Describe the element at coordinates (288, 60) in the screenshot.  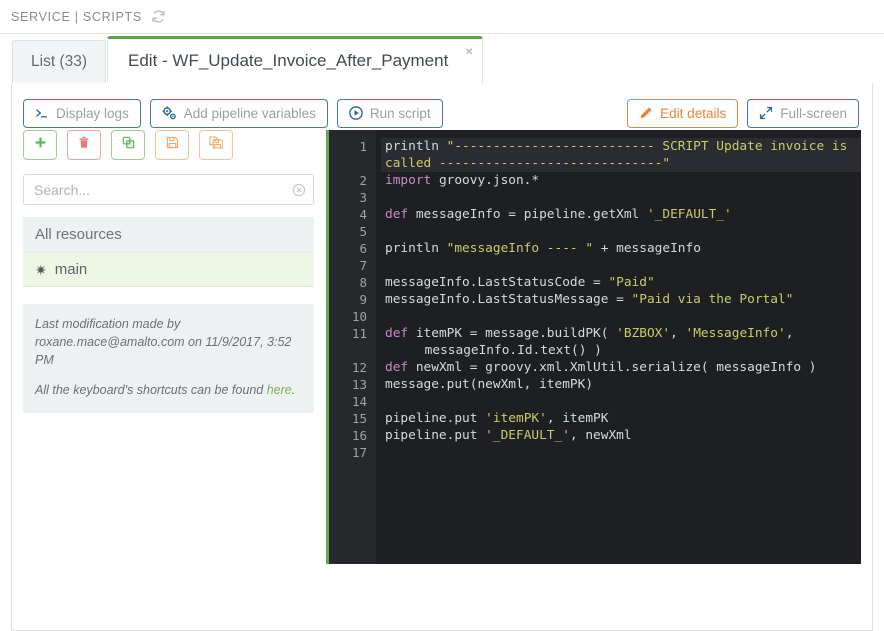
I see `tab-edit-script-label: Edit - WF_Update_Invoice_After_Payment` at that location.